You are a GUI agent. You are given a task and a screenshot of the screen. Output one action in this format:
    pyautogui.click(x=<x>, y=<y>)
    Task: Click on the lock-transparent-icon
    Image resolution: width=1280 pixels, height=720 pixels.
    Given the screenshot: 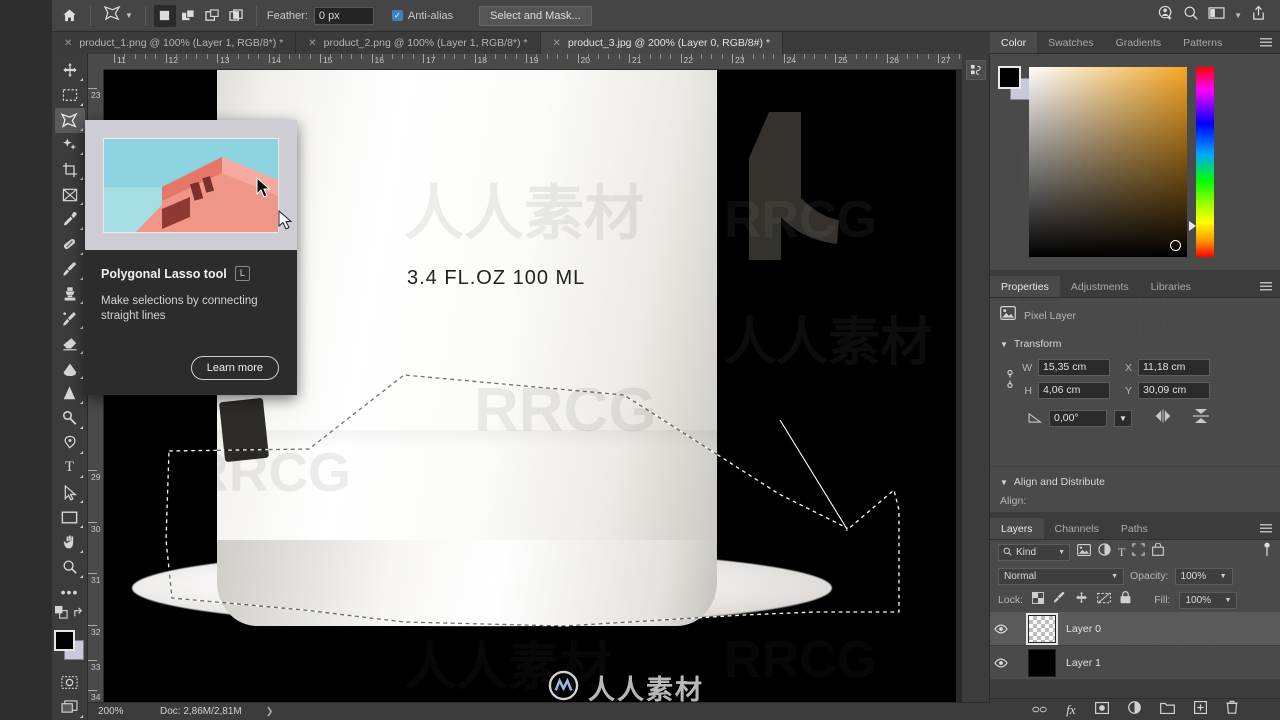 What is the action you would take?
    pyautogui.click(x=1038, y=600)
    